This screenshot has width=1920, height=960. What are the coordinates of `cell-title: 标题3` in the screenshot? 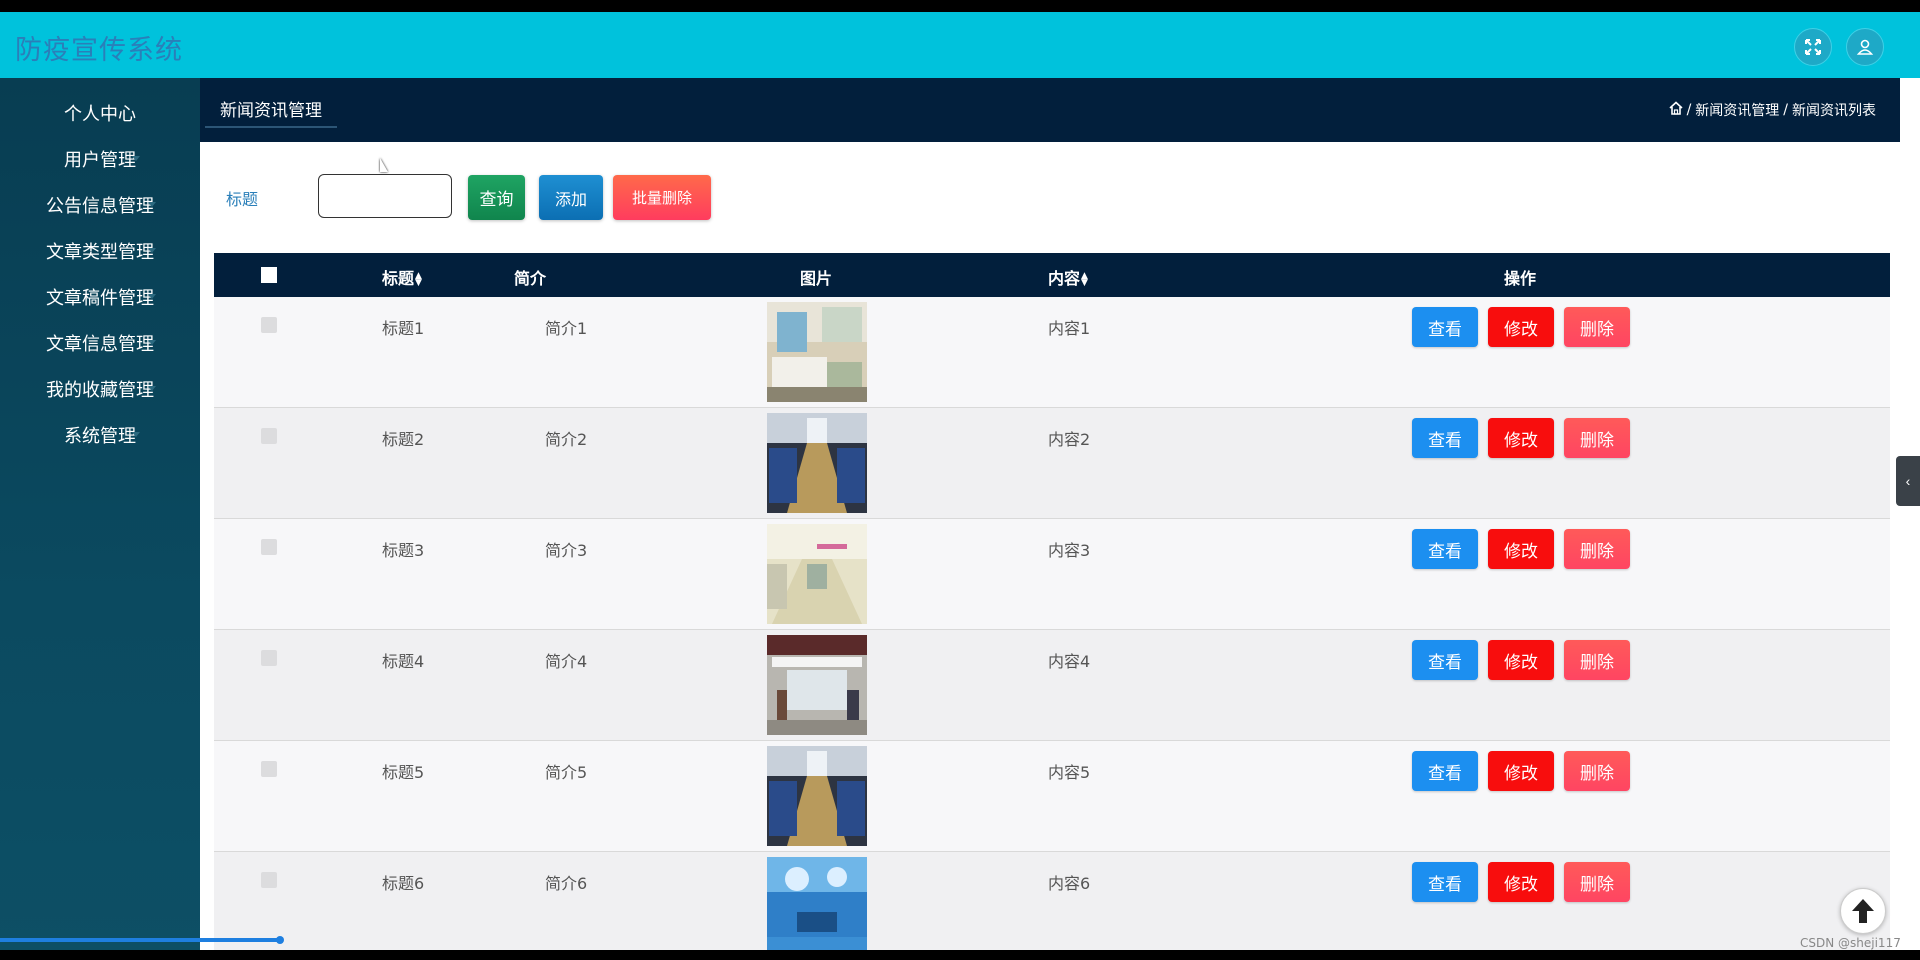 It's located at (403, 550).